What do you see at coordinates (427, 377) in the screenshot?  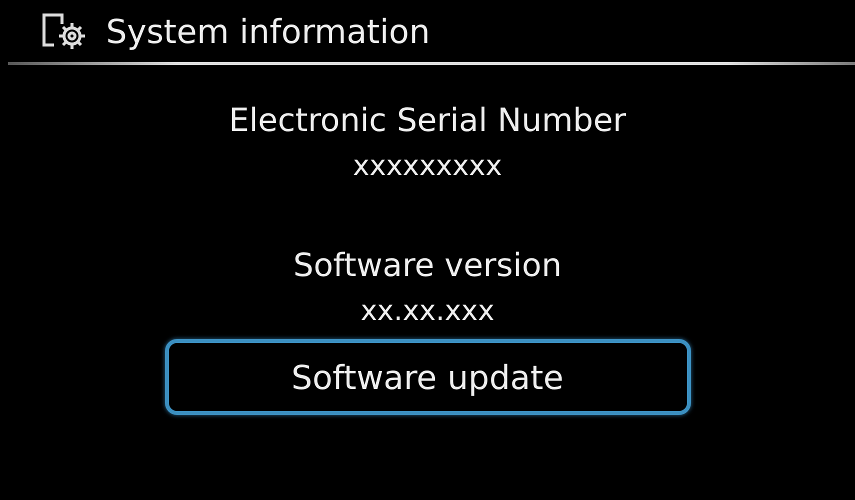 I see `software-update-button: Software update` at bounding box center [427, 377].